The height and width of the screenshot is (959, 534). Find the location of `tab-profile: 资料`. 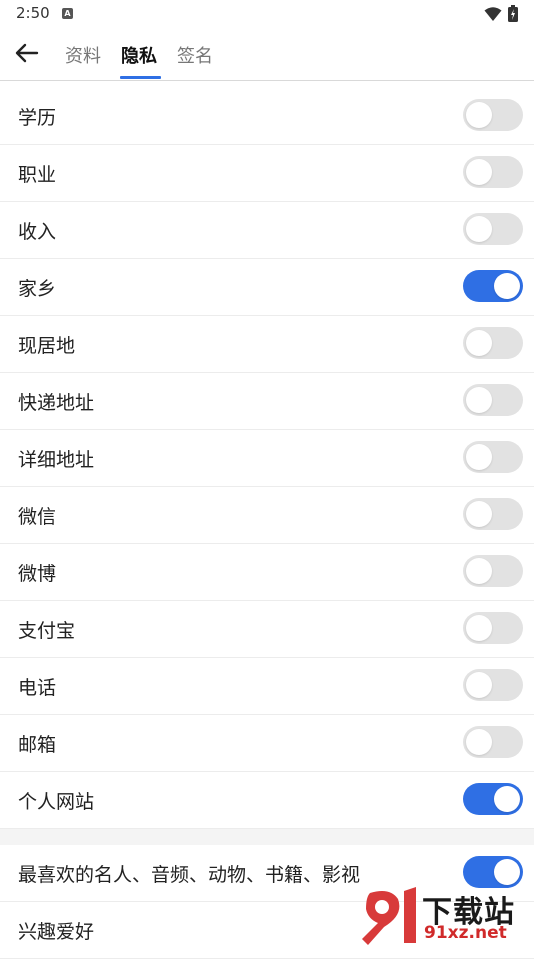

tab-profile: 资料 is located at coordinates (83, 55).